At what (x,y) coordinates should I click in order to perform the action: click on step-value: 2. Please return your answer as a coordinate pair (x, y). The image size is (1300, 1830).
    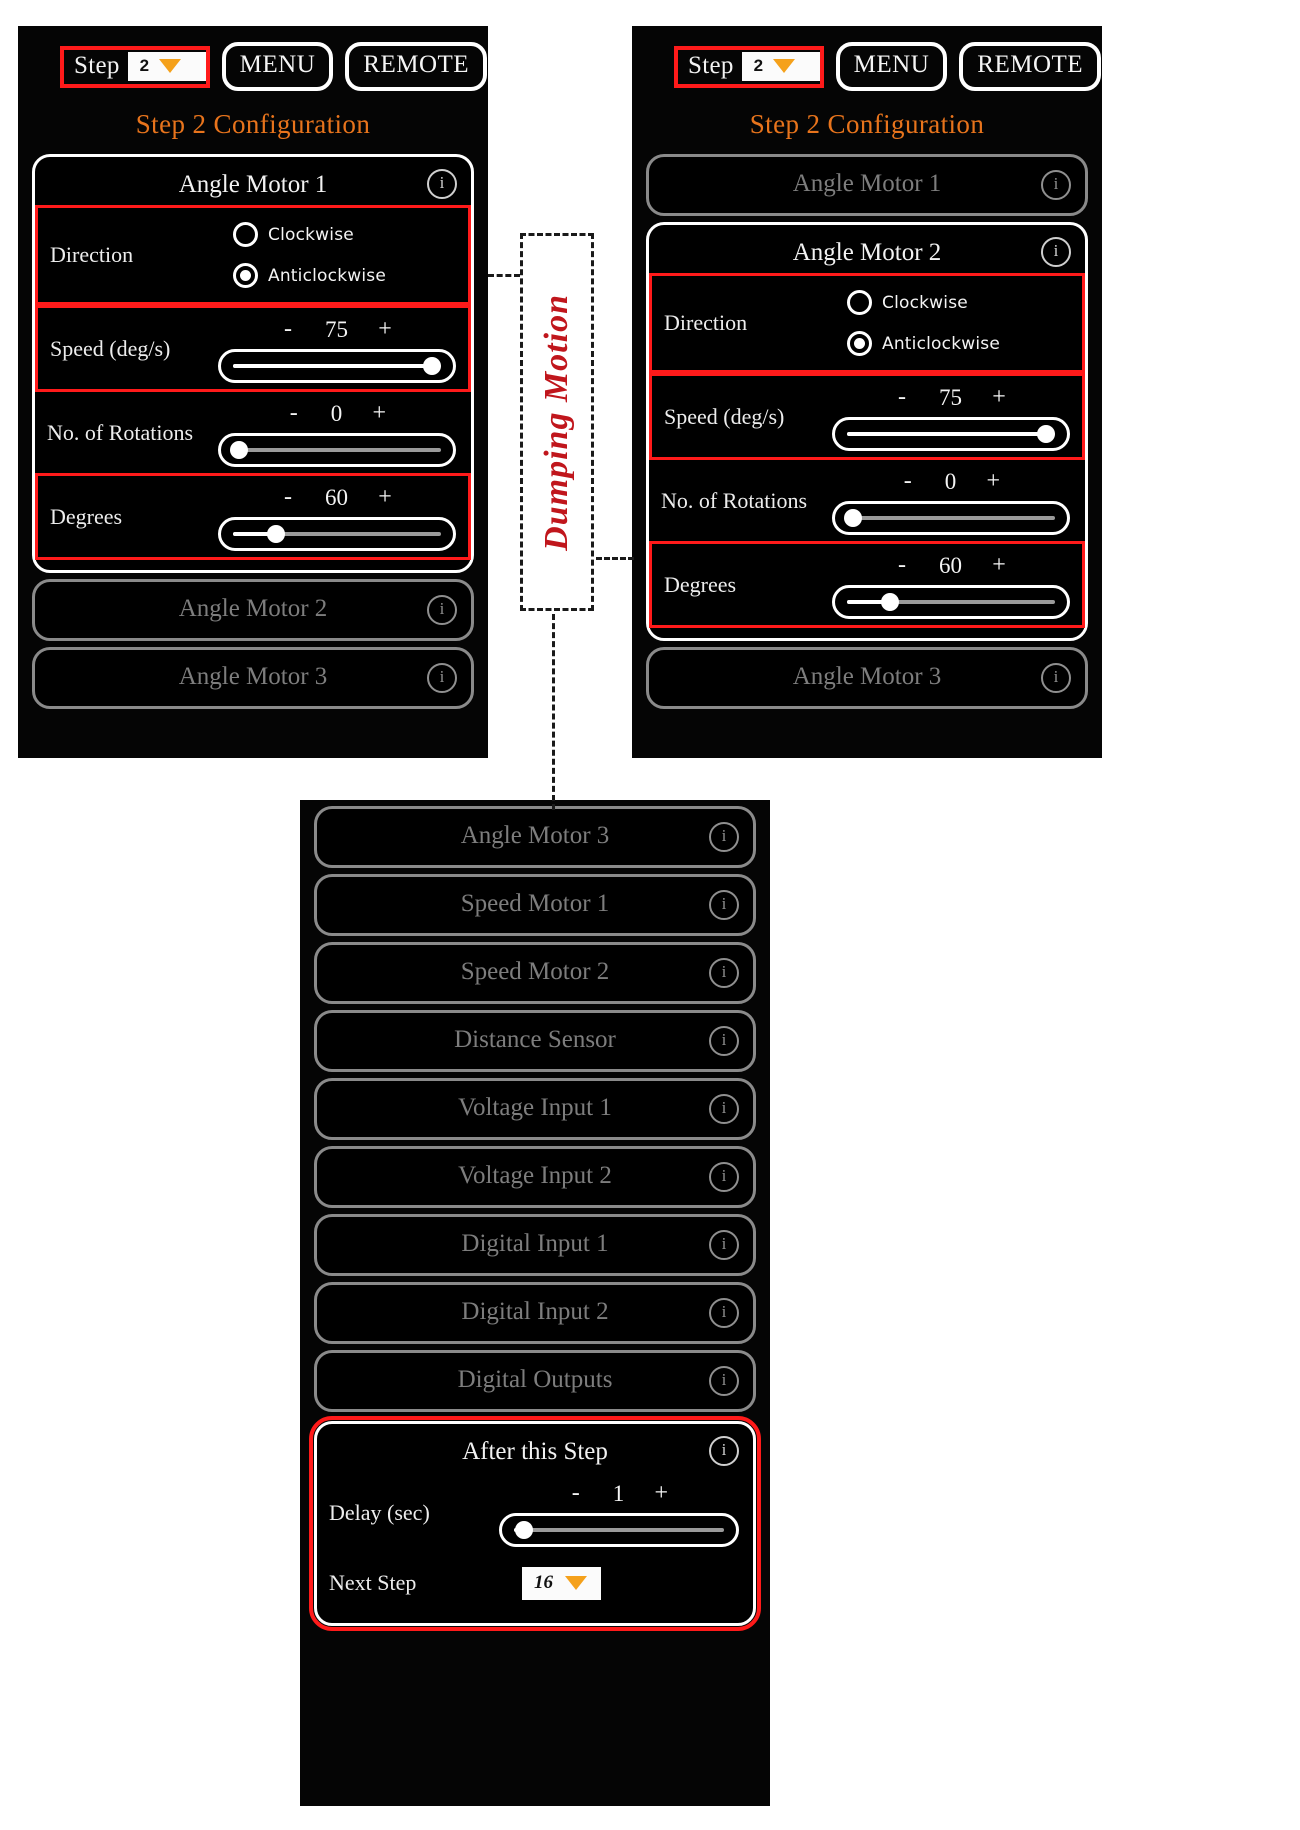
    Looking at the image, I should click on (758, 65).